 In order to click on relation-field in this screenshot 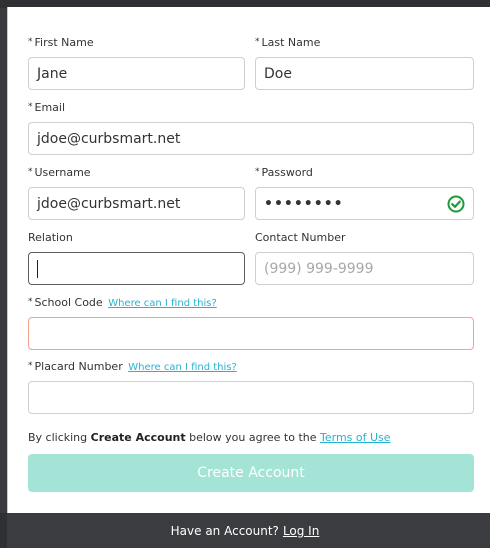, I will do `click(136, 268)`.